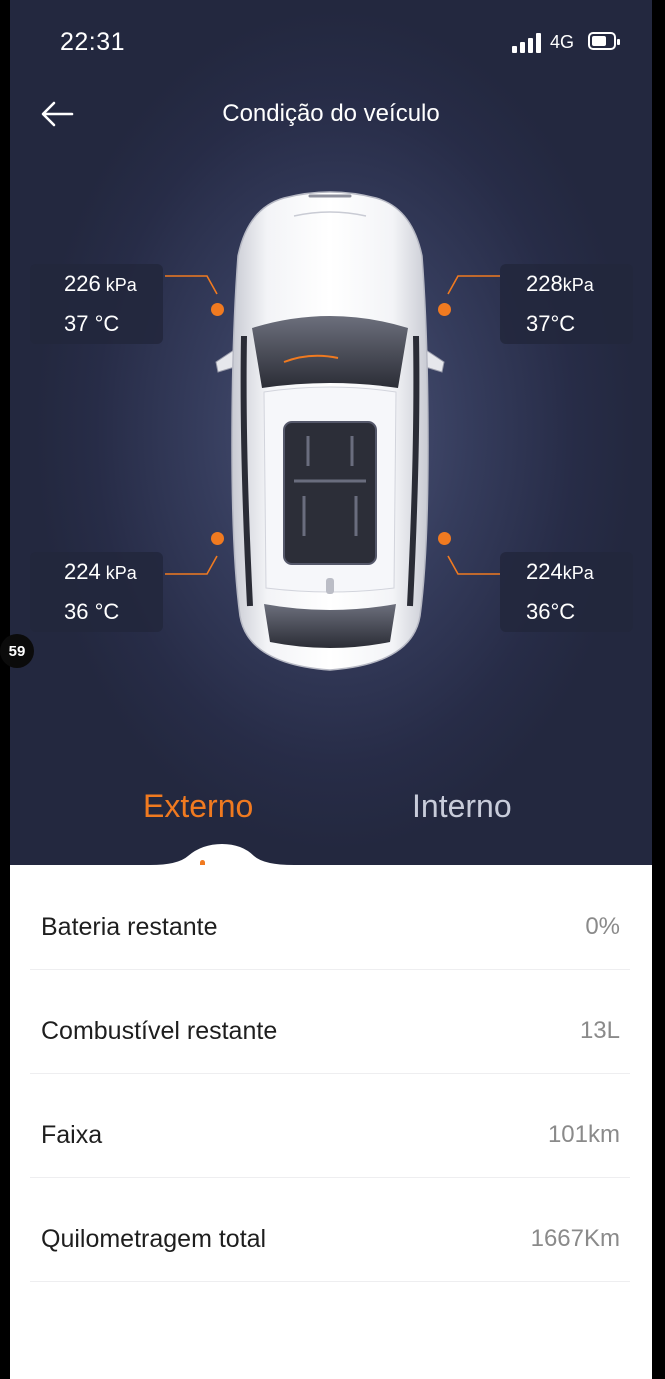 This screenshot has height=1379, width=665. What do you see at coordinates (566, 304) in the screenshot?
I see `tire-front-right-readout: 228kPa 37°C` at bounding box center [566, 304].